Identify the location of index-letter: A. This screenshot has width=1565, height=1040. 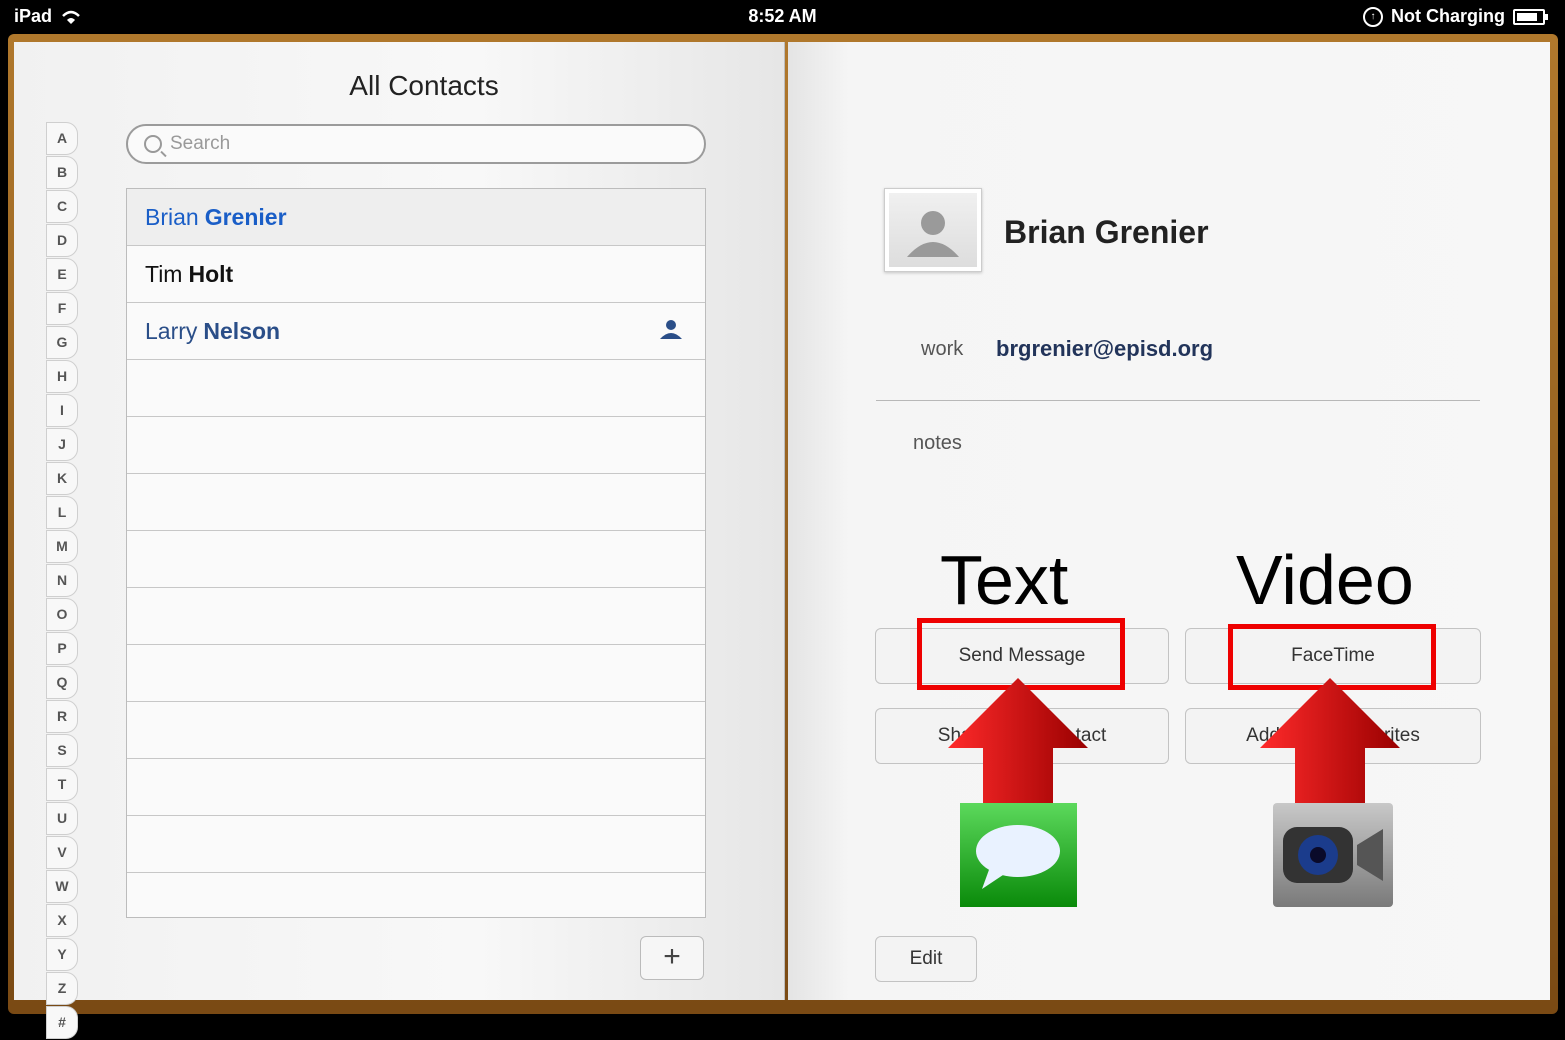
(62, 138).